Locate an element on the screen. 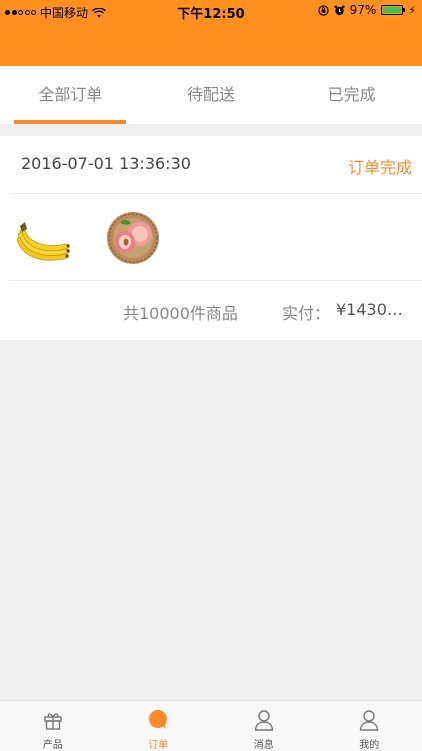  tab-pending-delivery: 待配送 is located at coordinates (211, 95).